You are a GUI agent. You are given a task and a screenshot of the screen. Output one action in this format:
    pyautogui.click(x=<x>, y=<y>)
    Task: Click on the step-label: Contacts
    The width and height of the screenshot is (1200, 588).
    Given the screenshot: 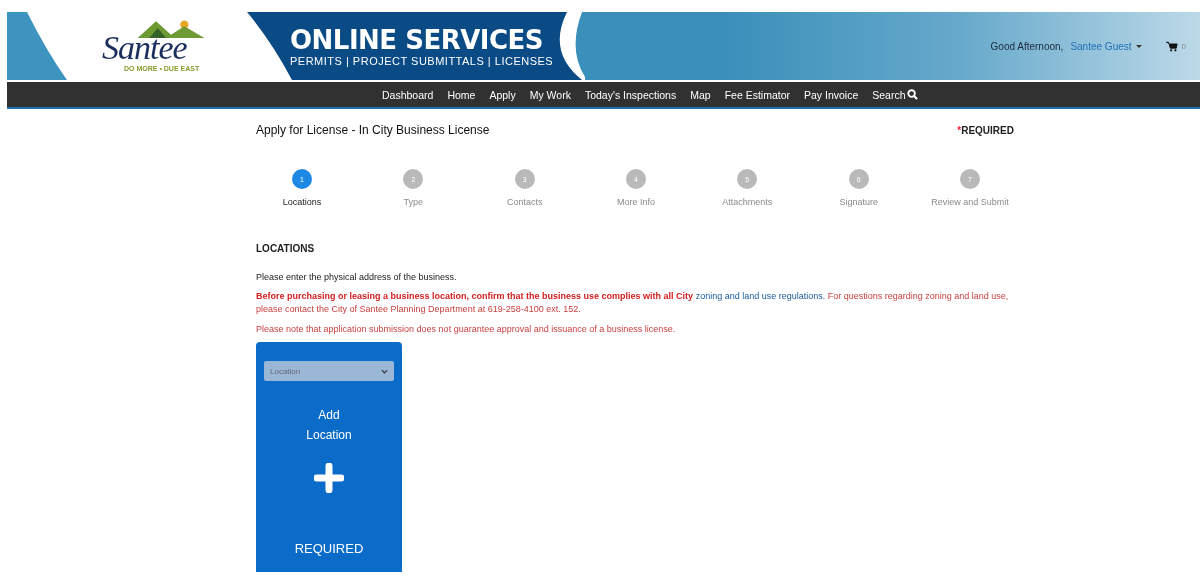 What is the action you would take?
    pyautogui.click(x=524, y=202)
    